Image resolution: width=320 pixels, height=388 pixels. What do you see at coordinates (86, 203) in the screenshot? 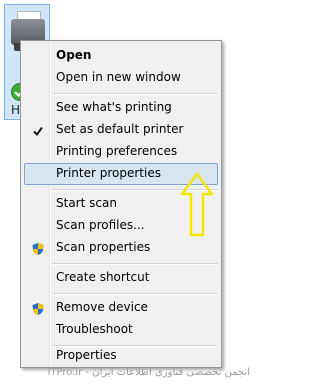
I see `menu-item-label: Start scan` at bounding box center [86, 203].